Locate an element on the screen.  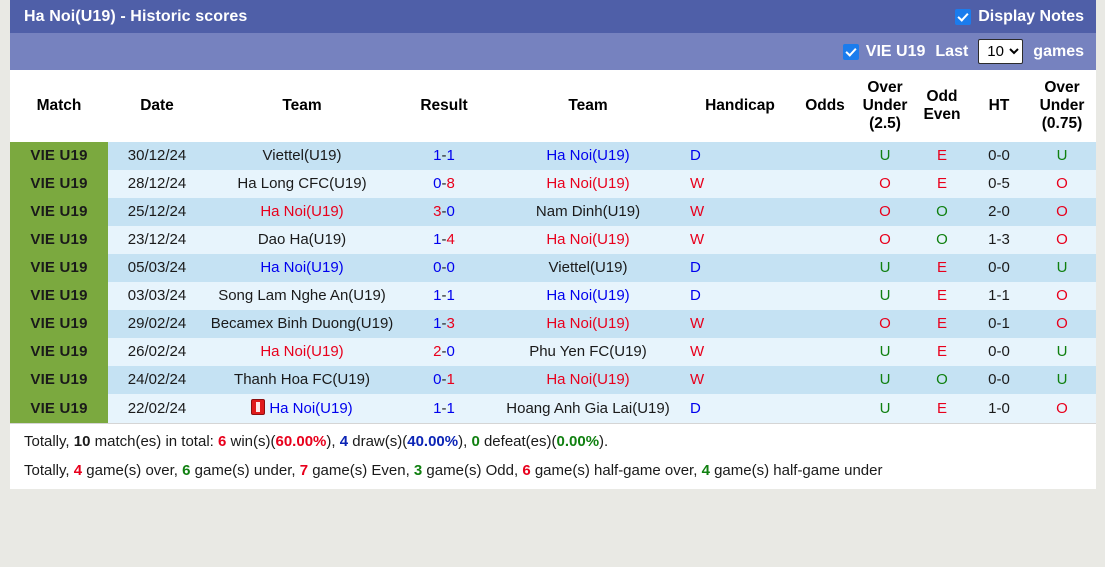
league-filter-control: VIE U19 is located at coordinates (884, 51).